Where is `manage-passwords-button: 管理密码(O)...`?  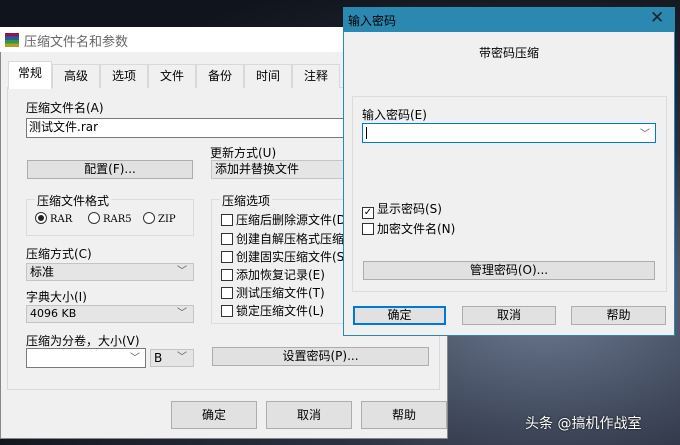
manage-passwords-button: 管理密码(O)... is located at coordinates (509, 270).